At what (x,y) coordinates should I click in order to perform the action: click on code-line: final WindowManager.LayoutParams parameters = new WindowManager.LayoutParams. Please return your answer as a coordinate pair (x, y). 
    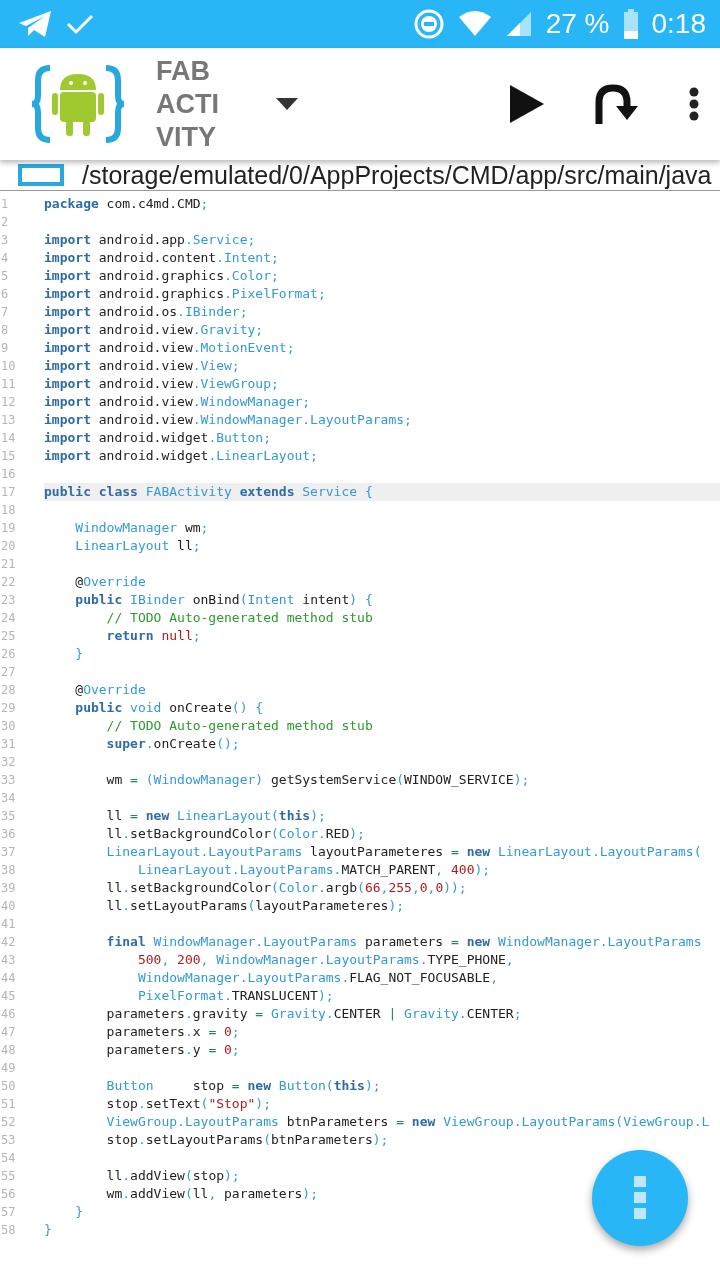
    Looking at the image, I should click on (404, 942).